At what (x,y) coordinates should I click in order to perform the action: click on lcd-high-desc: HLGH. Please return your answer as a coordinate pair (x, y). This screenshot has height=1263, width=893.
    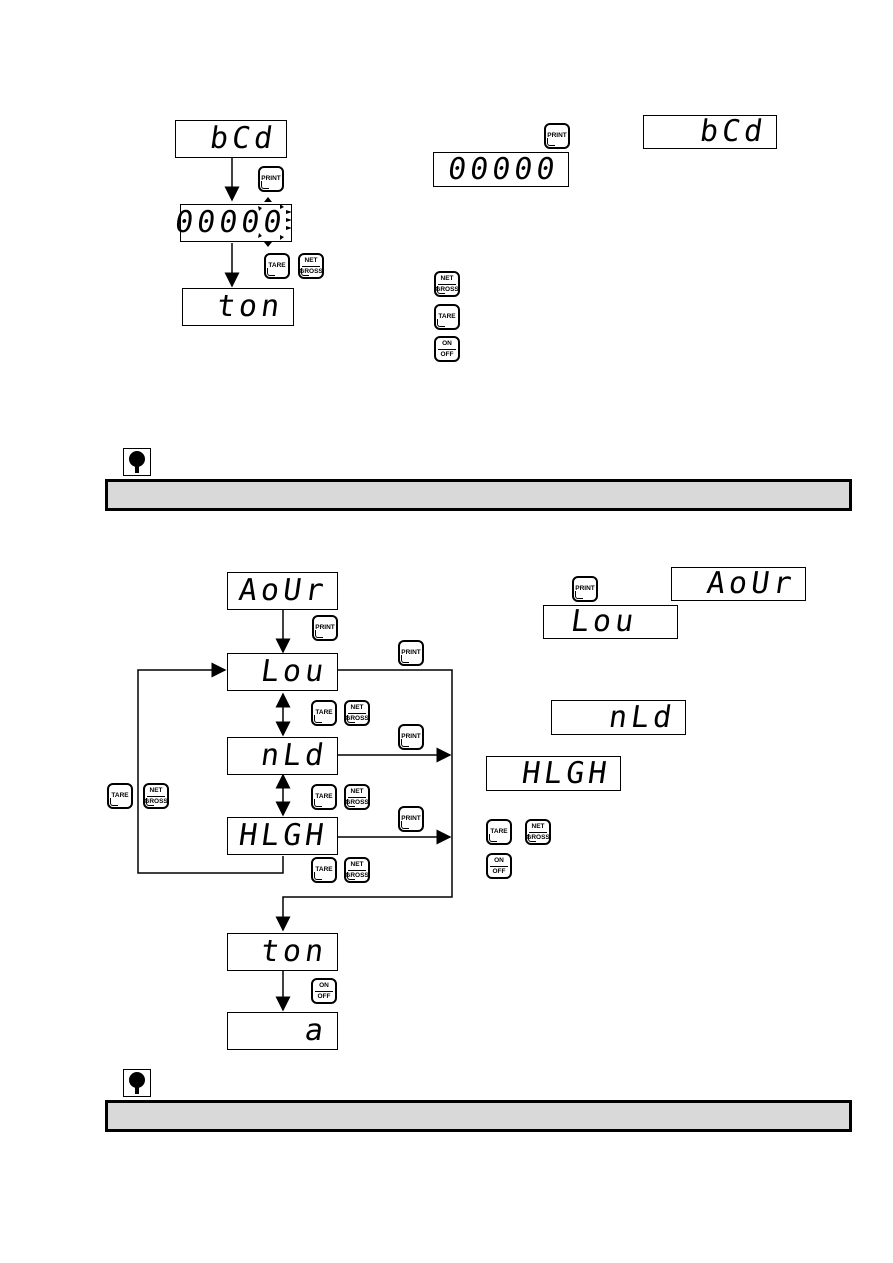
    Looking at the image, I should click on (553, 773).